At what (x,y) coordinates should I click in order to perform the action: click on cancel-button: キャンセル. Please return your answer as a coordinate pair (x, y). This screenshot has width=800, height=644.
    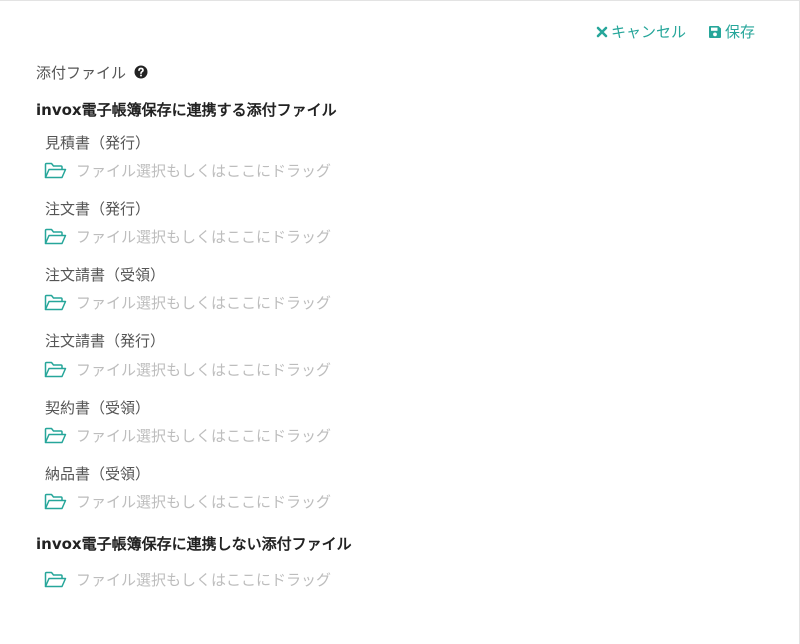
    Looking at the image, I should click on (641, 32).